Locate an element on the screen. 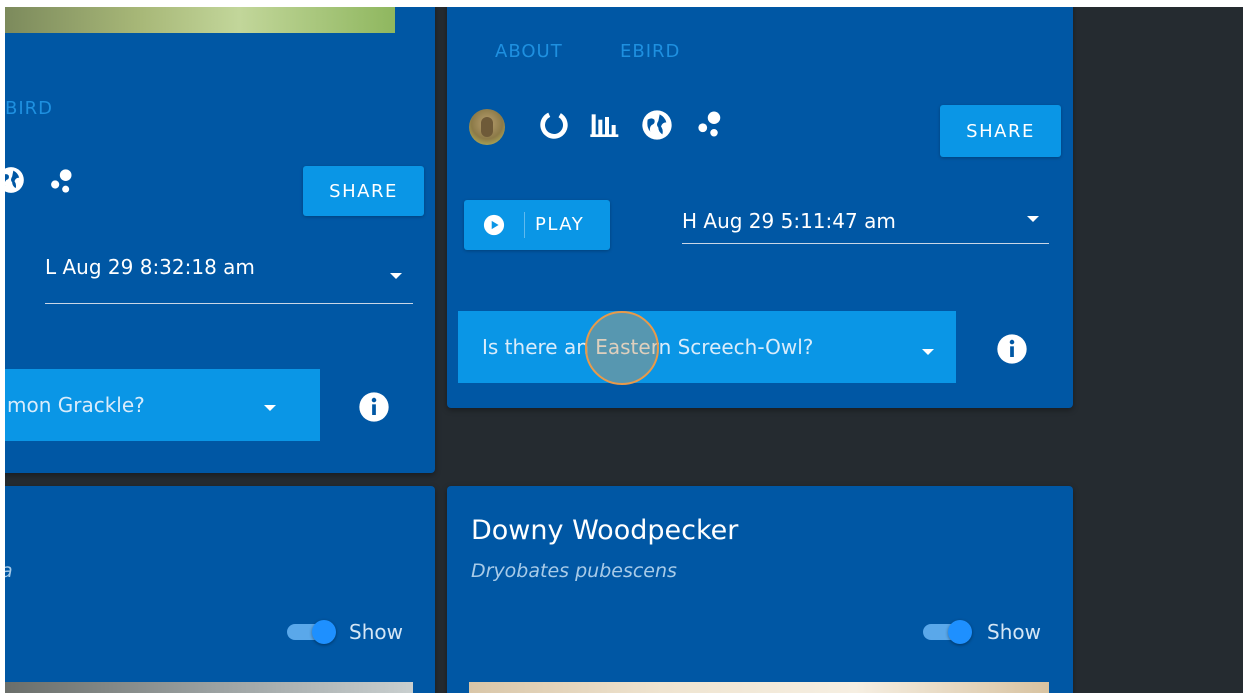 The height and width of the screenshot is (693, 1243). common-name: Downy Woodpecker is located at coordinates (605, 530).